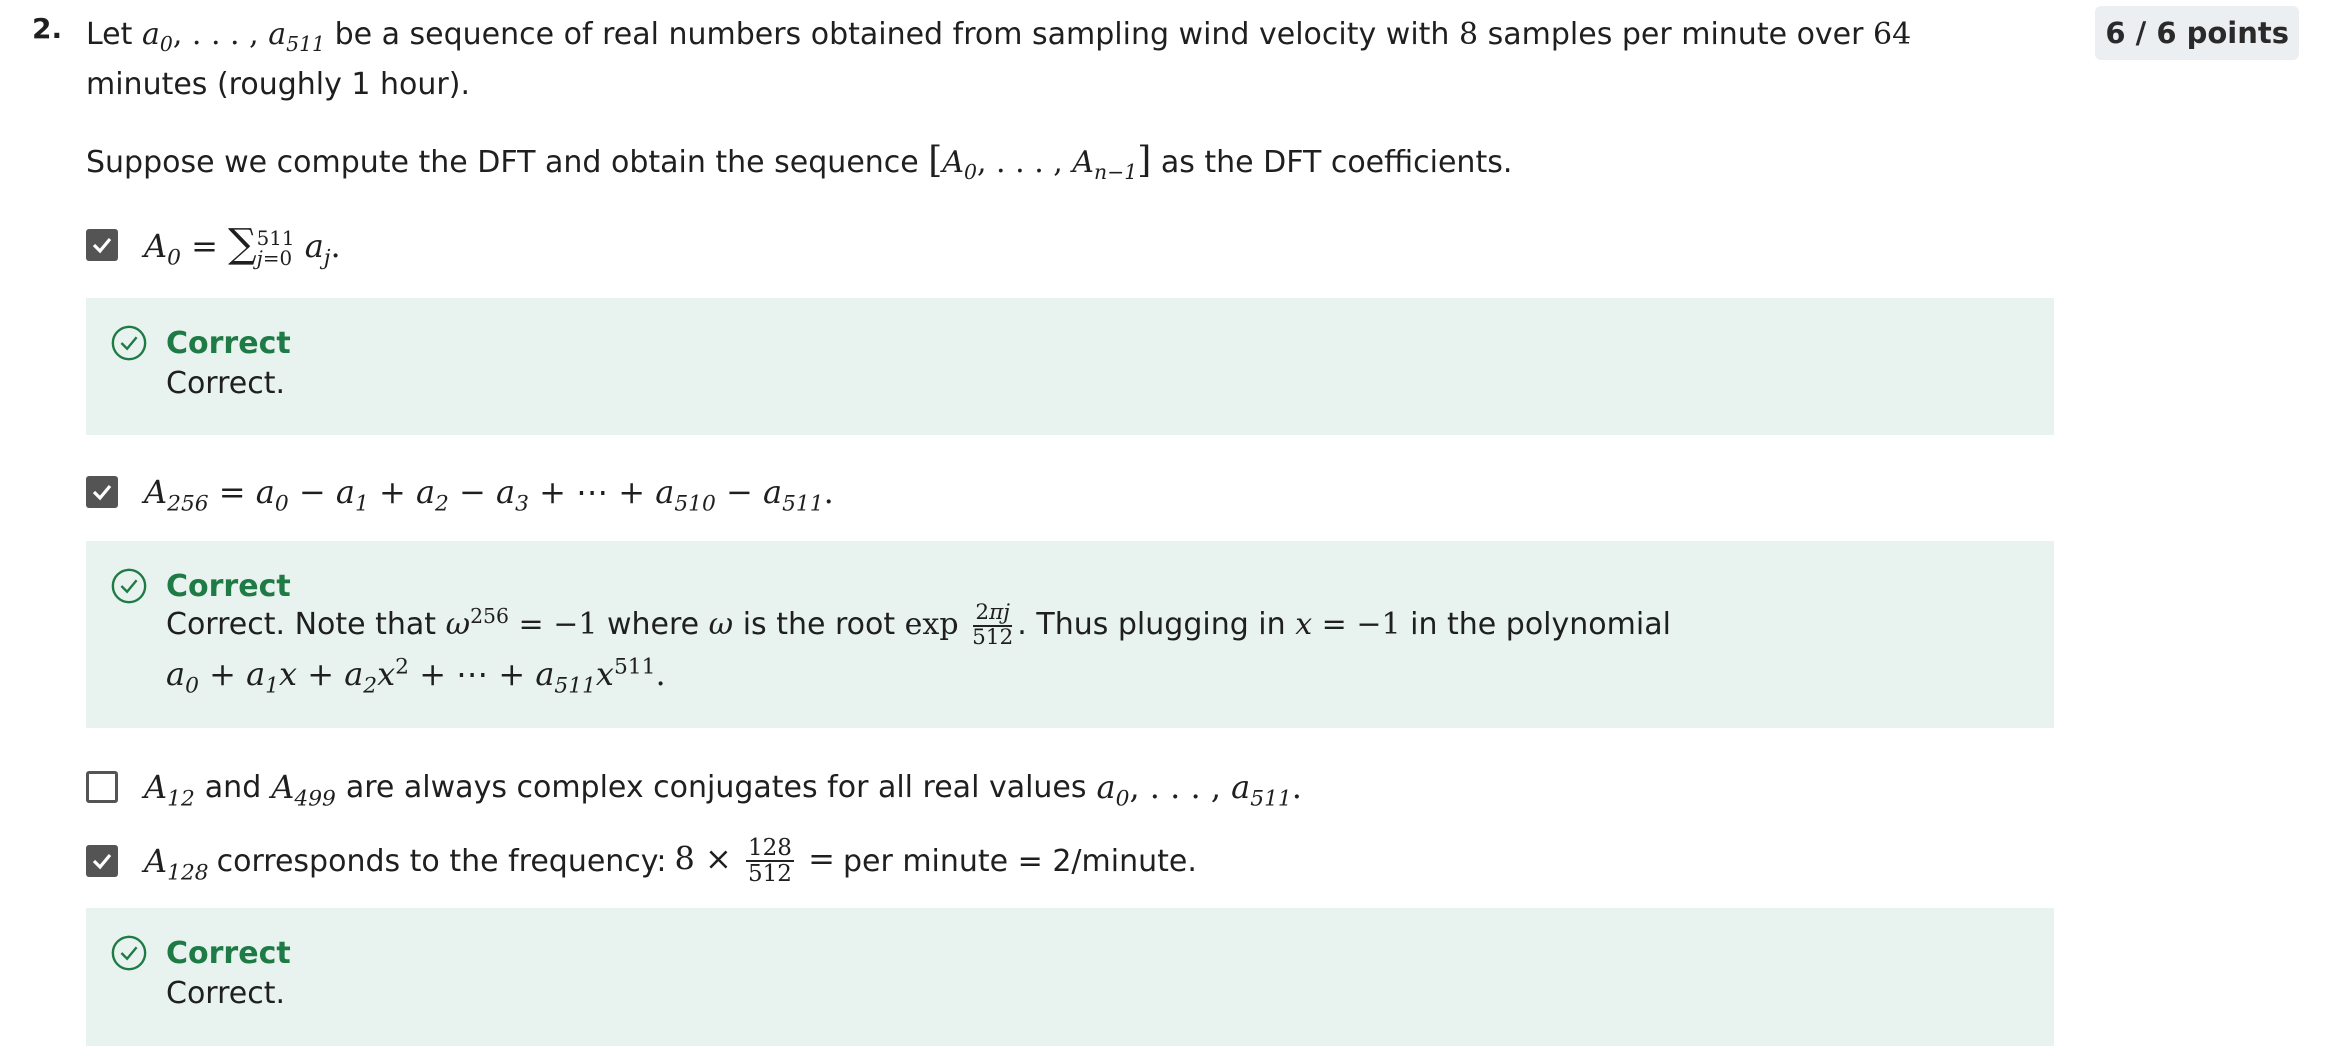 This screenshot has height=1056, width=2335. What do you see at coordinates (1675, 34) in the screenshot?
I see `question-text-part: samples per minute over` at bounding box center [1675, 34].